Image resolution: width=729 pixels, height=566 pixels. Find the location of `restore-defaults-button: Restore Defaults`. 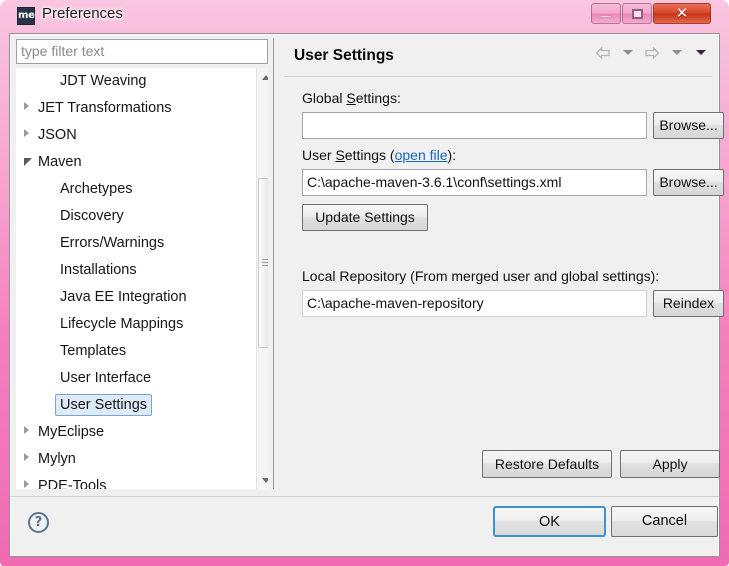

restore-defaults-button: Restore Defaults is located at coordinates (547, 464).